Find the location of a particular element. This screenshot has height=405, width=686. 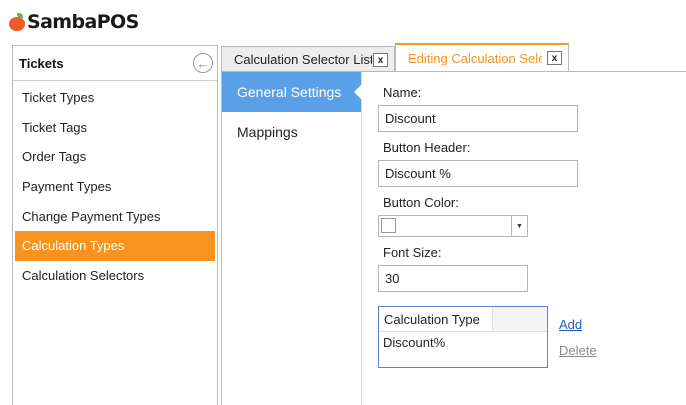

sidebar-item-order-tags: Order Tags is located at coordinates (115, 157).